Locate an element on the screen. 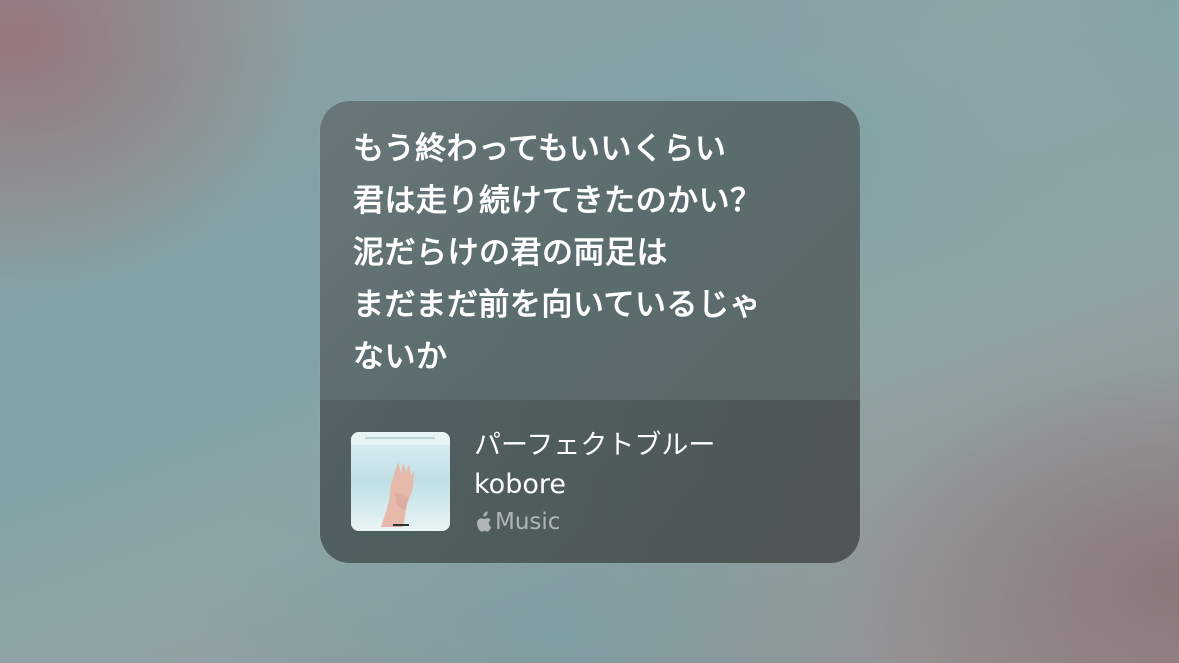  lyric-line: まだまだ前を向いているじゃ is located at coordinates (557, 305).